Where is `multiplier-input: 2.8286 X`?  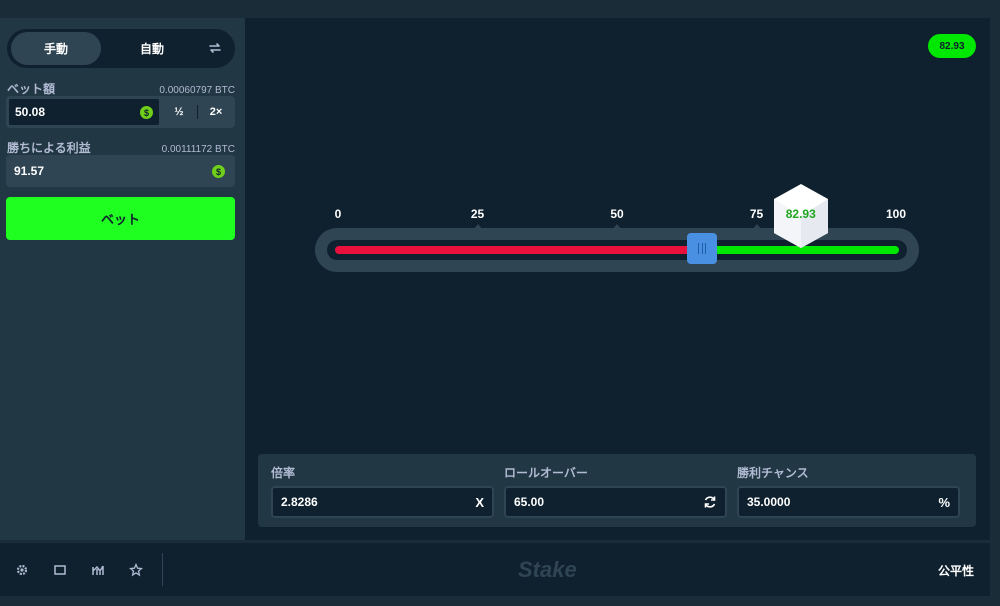 multiplier-input: 2.8286 X is located at coordinates (382, 502).